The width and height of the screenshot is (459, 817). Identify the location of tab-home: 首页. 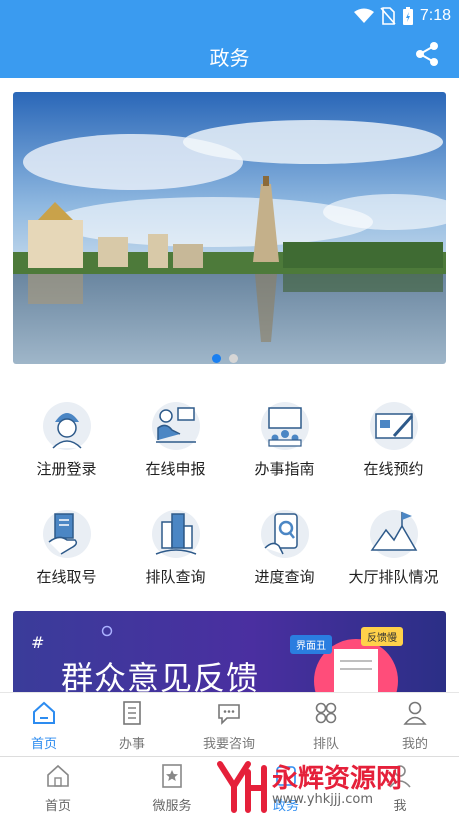
(44, 725).